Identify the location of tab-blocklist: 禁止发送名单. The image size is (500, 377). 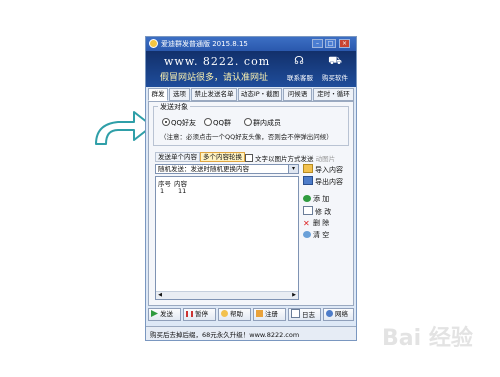
(214, 94).